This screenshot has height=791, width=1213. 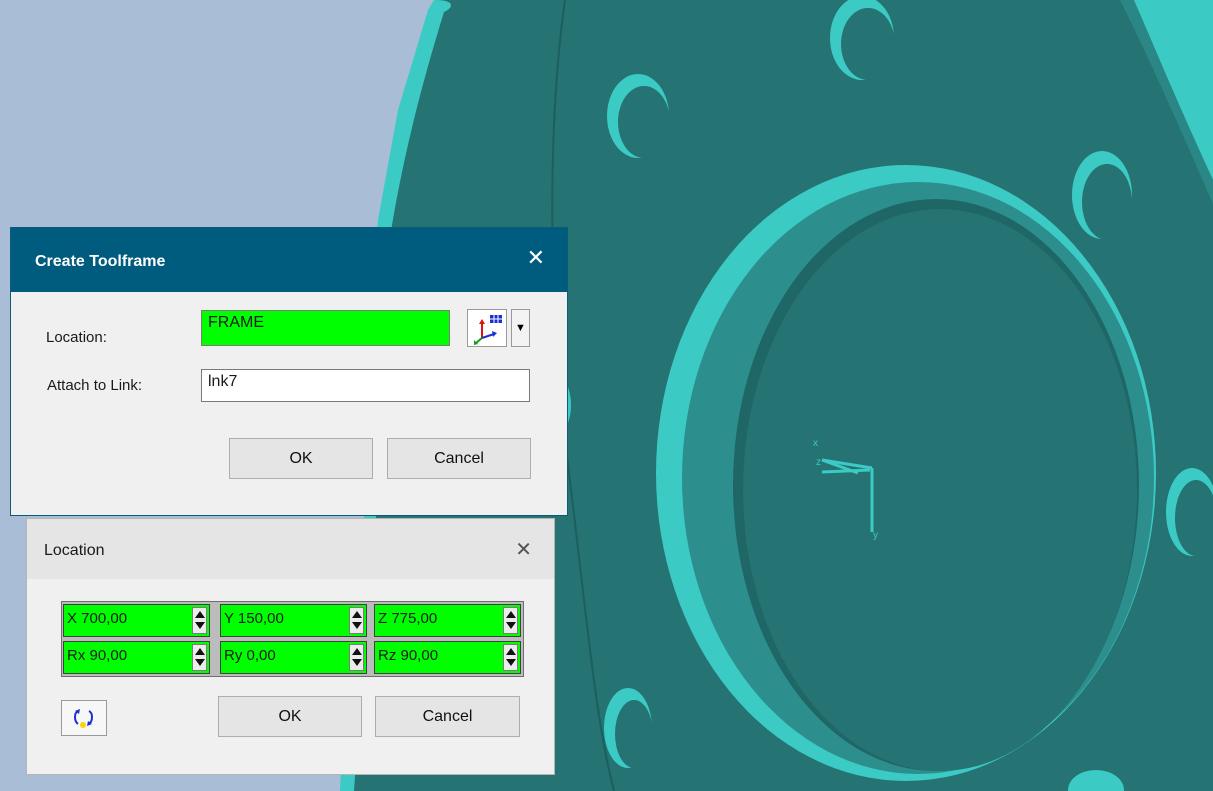 What do you see at coordinates (356, 620) in the screenshot?
I see `y-spinner` at bounding box center [356, 620].